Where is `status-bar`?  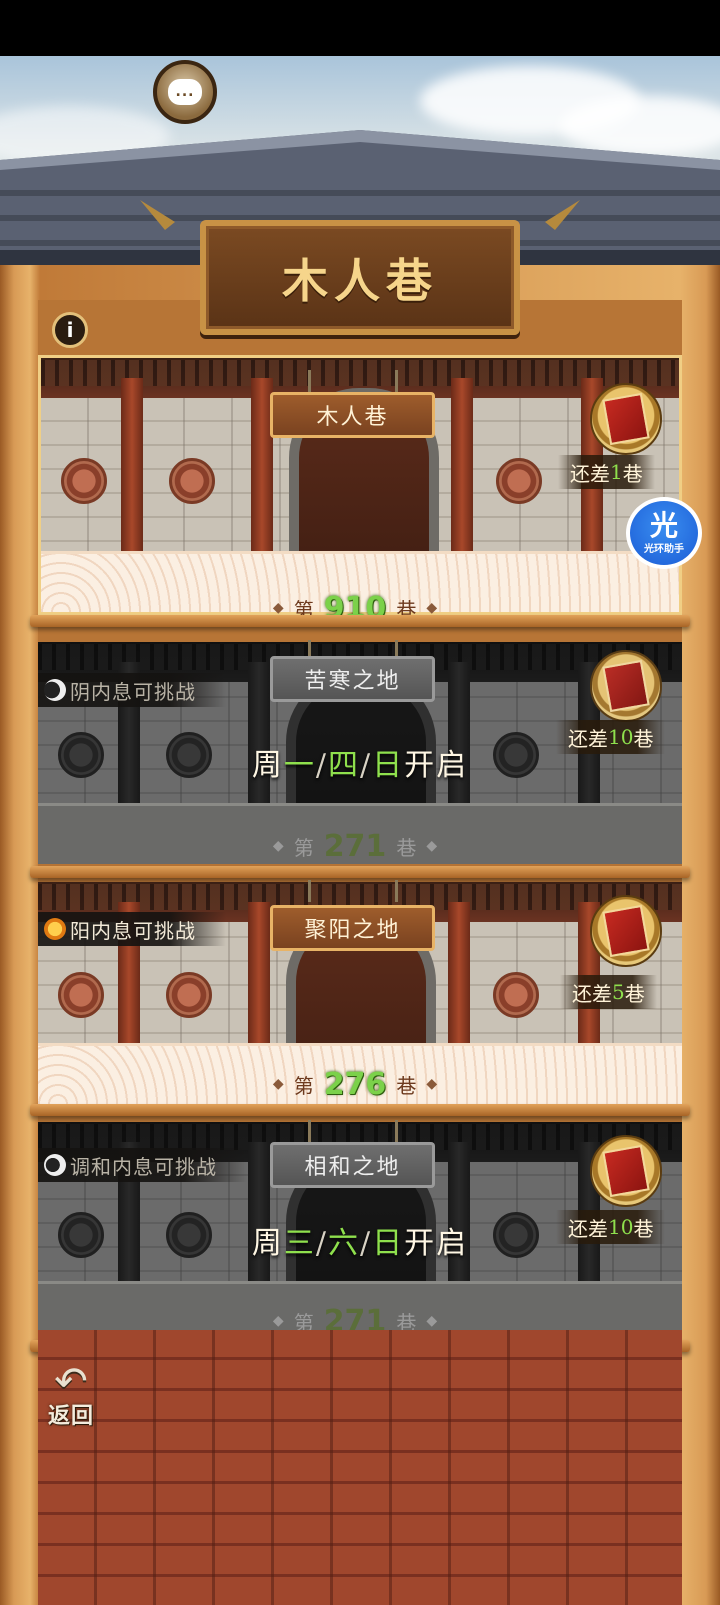
status-bar is located at coordinates (360, 28).